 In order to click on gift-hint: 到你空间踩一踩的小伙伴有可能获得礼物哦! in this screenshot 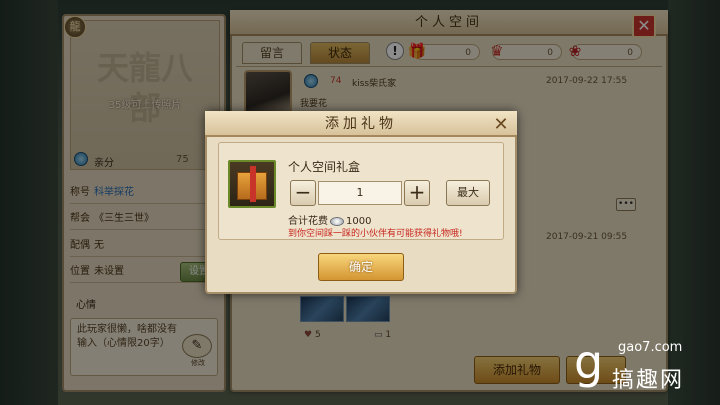, I will do `click(375, 234)`.